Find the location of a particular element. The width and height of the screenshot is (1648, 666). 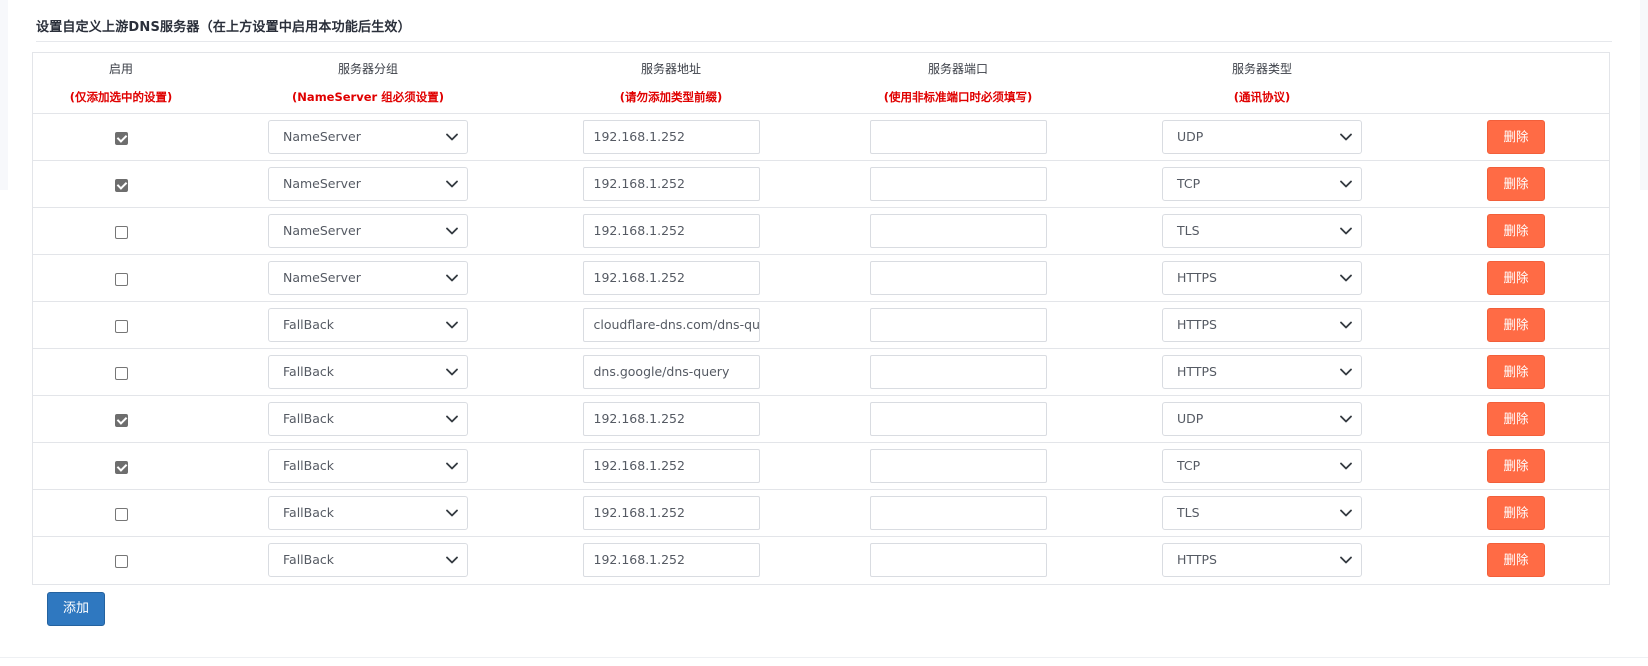

table-row: FallBack 192.168.1.252 UDP 删除 is located at coordinates (821, 419).